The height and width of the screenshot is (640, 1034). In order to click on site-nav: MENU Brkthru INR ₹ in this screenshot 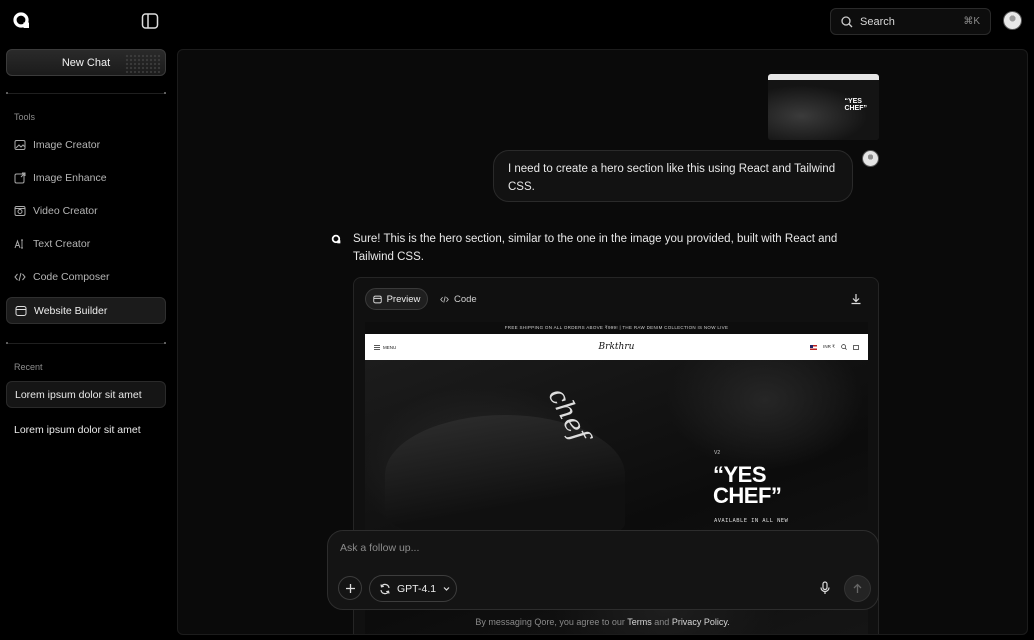, I will do `click(616, 347)`.